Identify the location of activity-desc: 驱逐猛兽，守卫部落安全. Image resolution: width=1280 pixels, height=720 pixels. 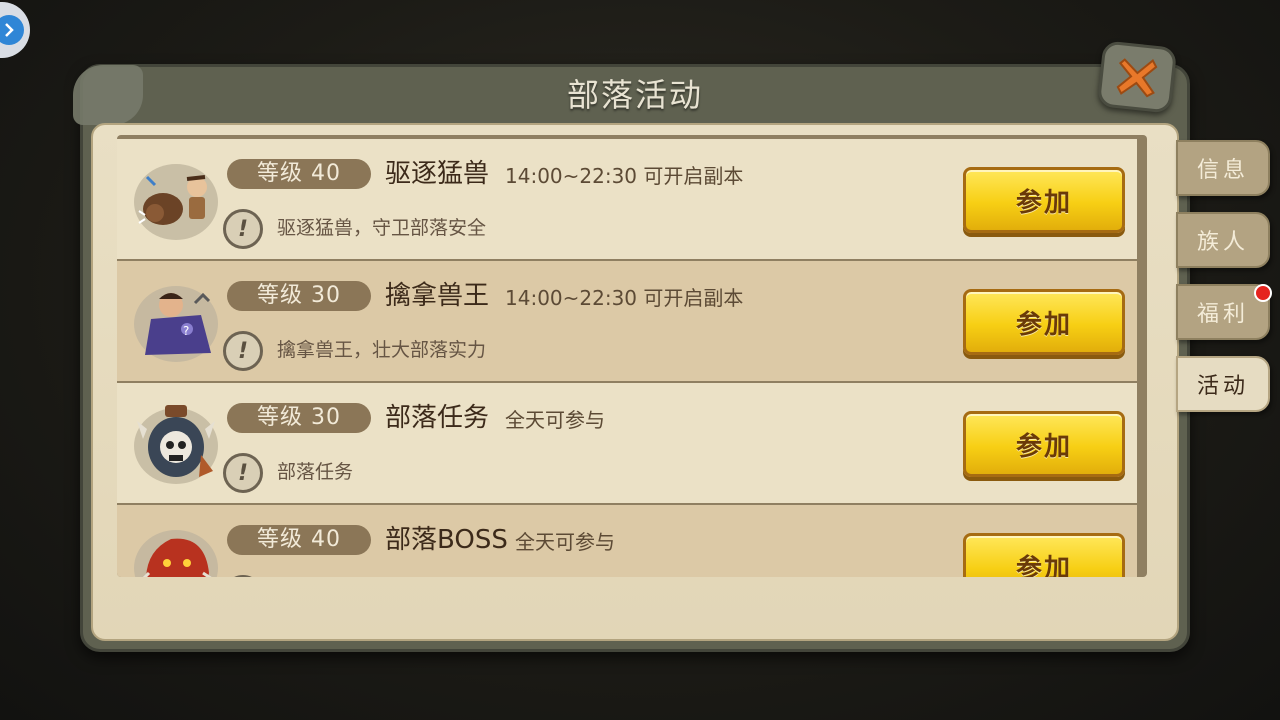
(382, 228).